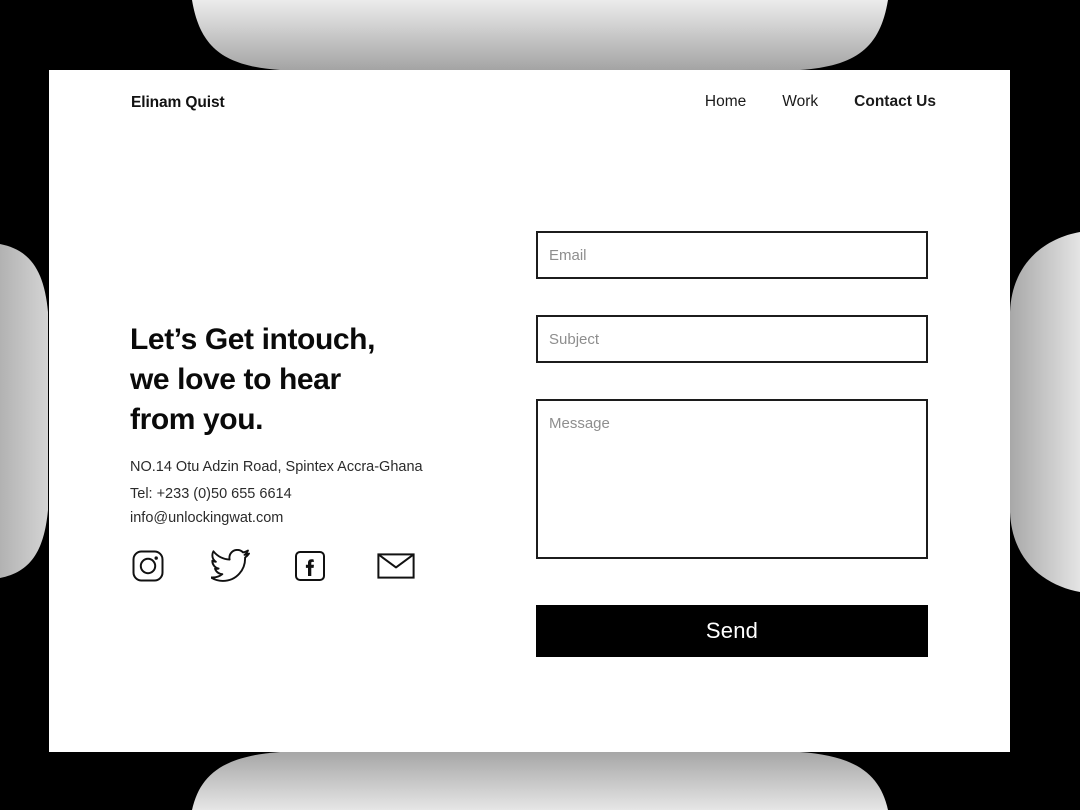 The image size is (1080, 810). What do you see at coordinates (273, 566) in the screenshot?
I see `social-links` at bounding box center [273, 566].